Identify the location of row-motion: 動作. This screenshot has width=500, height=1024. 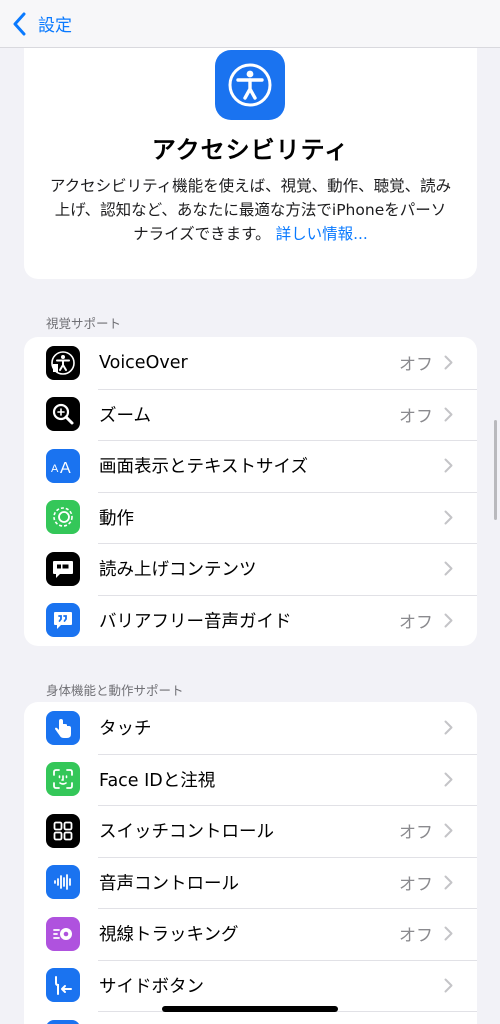
(250, 517).